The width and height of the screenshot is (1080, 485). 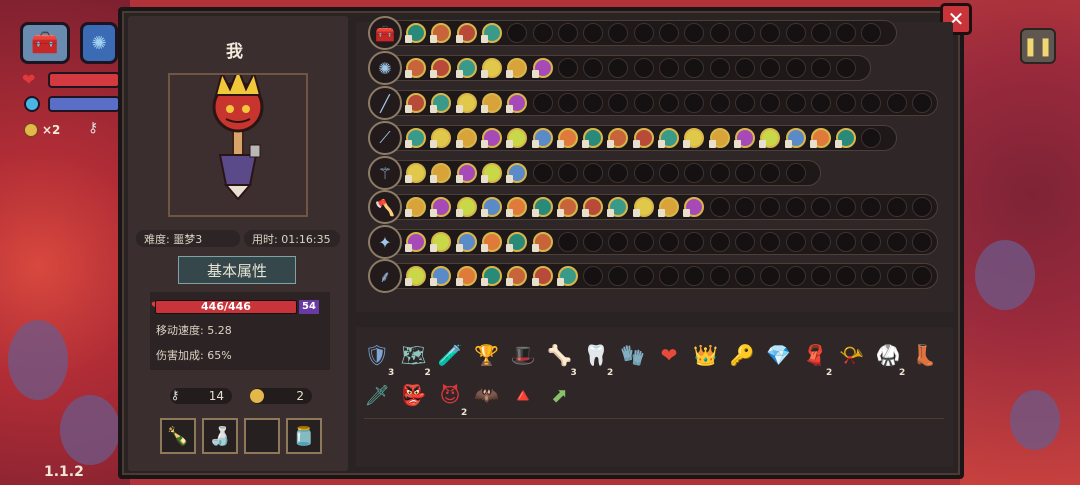 What do you see at coordinates (706, 355) in the screenshot?
I see `item-slot: 👑` at bounding box center [706, 355].